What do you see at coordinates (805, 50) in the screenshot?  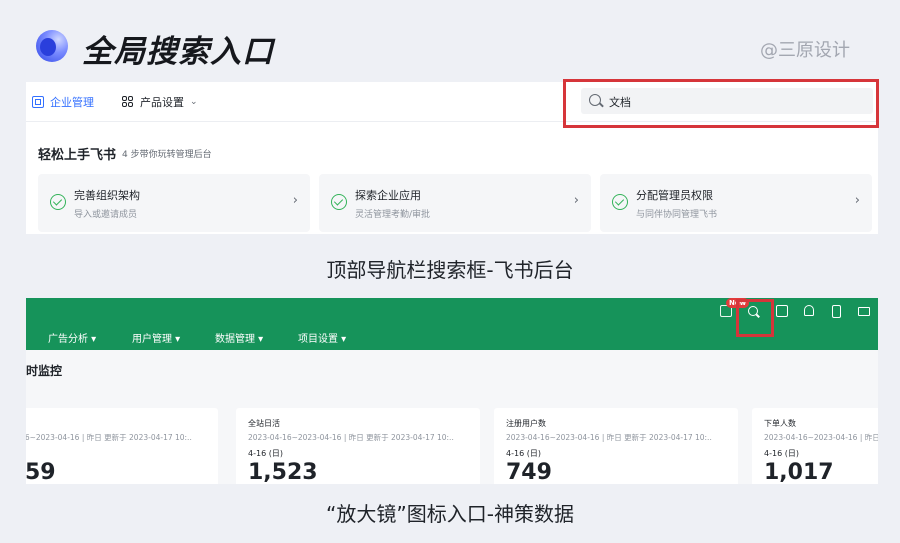 I see `author-credit: @三原设计` at bounding box center [805, 50].